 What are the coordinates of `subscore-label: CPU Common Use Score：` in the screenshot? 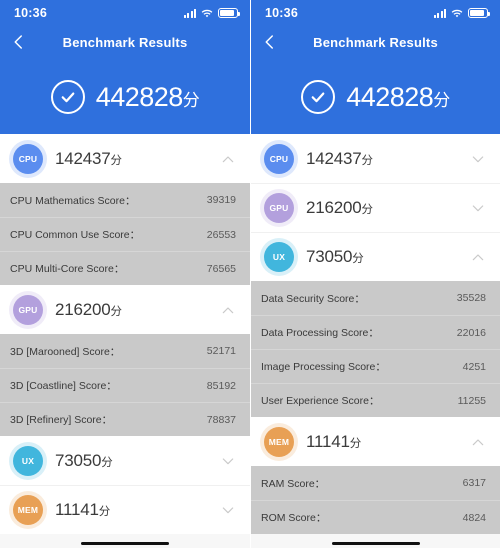 It's located at (75, 235).